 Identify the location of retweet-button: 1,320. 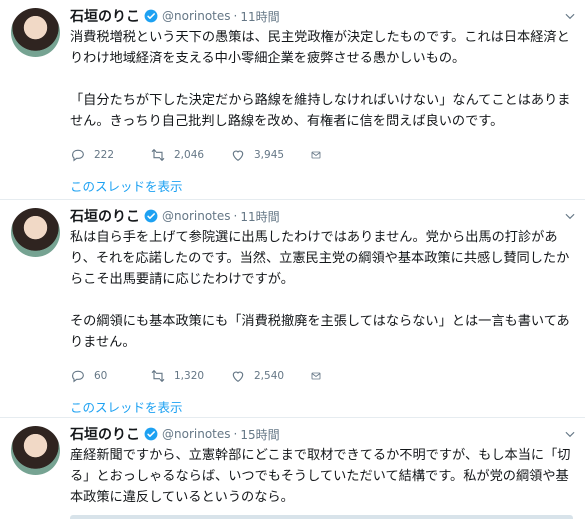
(190, 376).